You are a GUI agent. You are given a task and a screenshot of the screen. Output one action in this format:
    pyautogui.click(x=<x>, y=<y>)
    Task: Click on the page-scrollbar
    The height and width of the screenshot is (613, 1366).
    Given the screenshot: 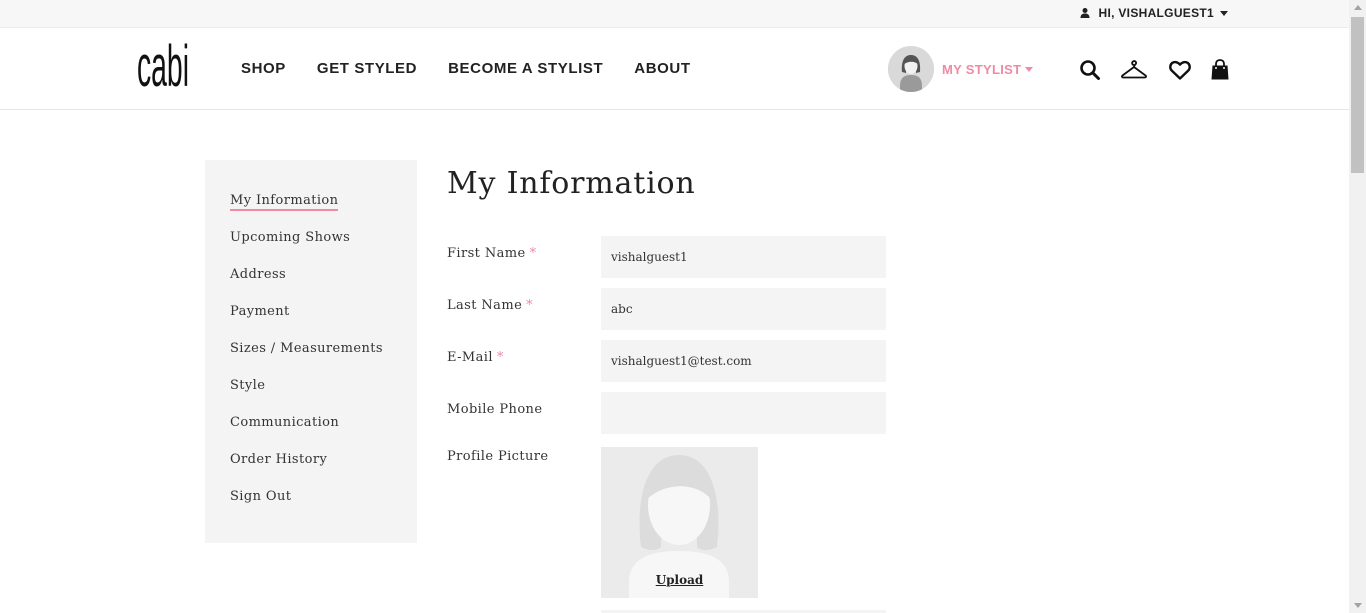 What is the action you would take?
    pyautogui.click(x=1357, y=306)
    